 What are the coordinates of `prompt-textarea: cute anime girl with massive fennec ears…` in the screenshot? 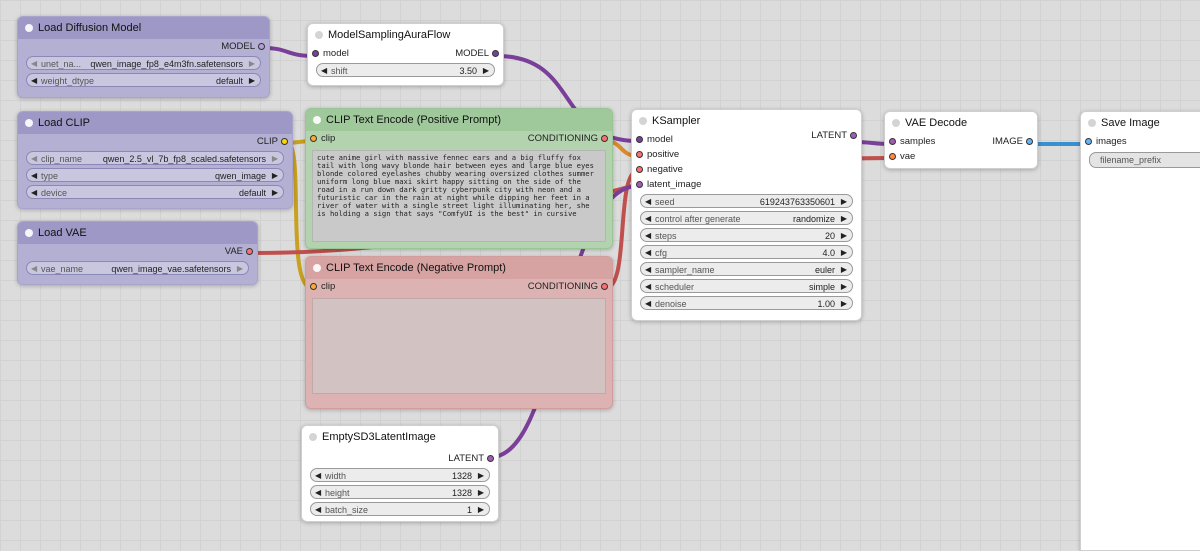 It's located at (459, 196).